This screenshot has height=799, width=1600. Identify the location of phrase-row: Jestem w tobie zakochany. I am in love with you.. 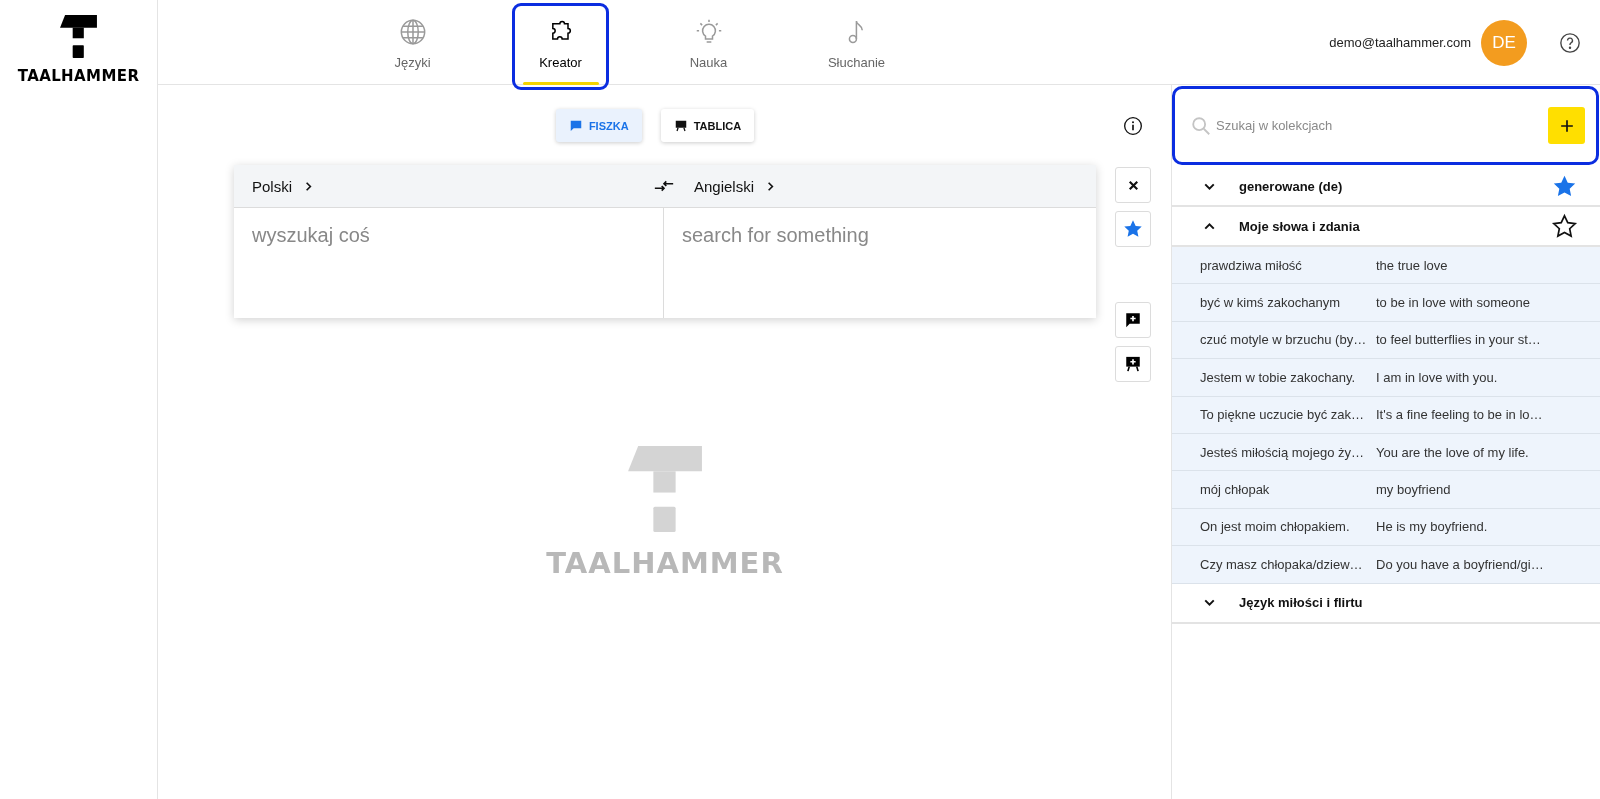
(1386, 378).